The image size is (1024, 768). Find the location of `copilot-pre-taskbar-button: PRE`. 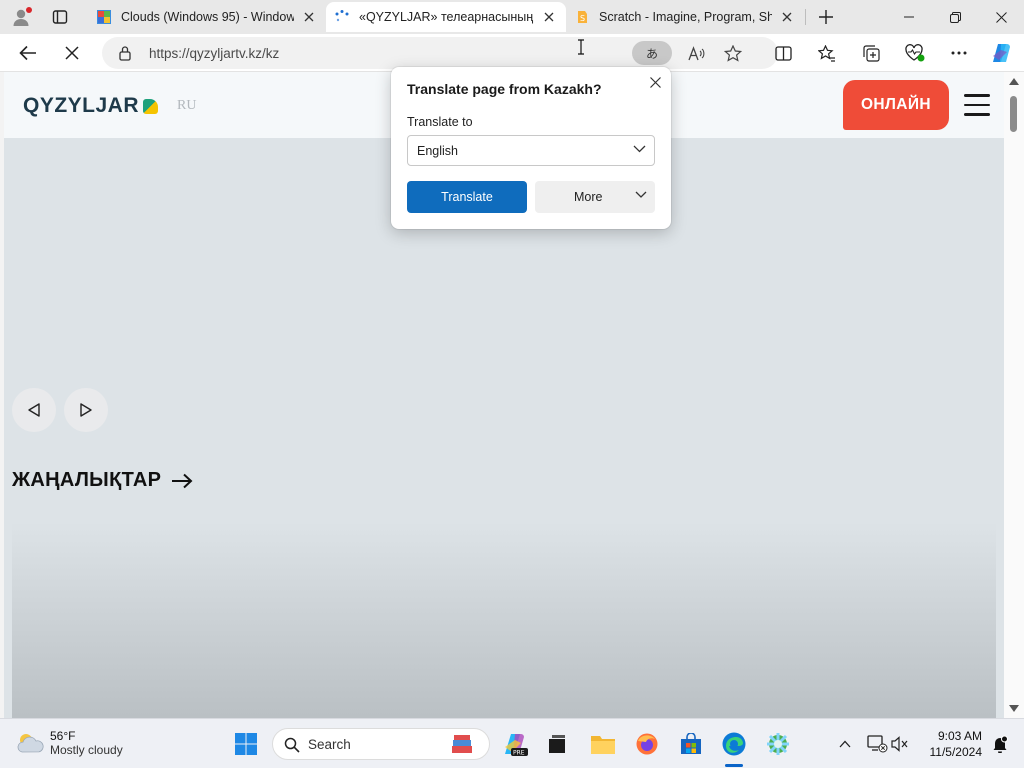

copilot-pre-taskbar-button: PRE is located at coordinates (515, 744).